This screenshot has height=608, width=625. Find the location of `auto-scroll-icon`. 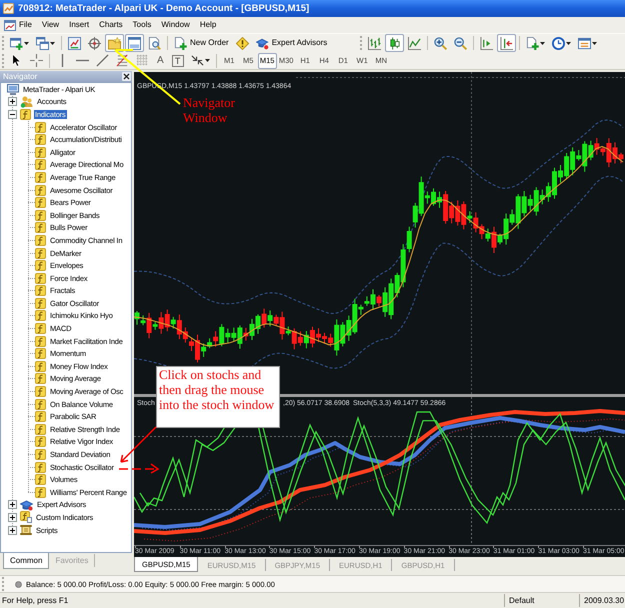

auto-scroll-icon is located at coordinates (507, 43).